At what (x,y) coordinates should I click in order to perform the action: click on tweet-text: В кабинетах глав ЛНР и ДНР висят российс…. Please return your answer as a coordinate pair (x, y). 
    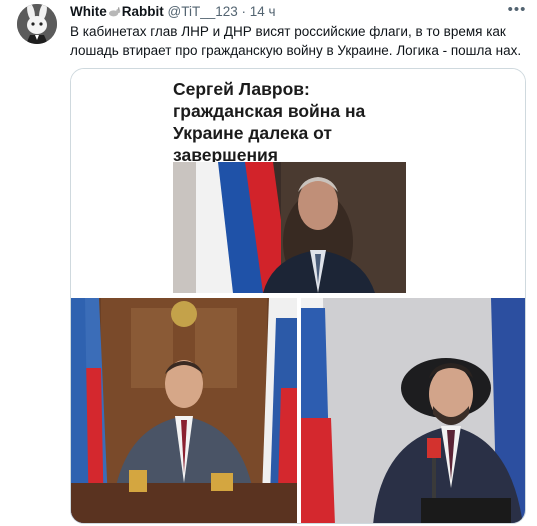
    Looking at the image, I should click on (296, 41).